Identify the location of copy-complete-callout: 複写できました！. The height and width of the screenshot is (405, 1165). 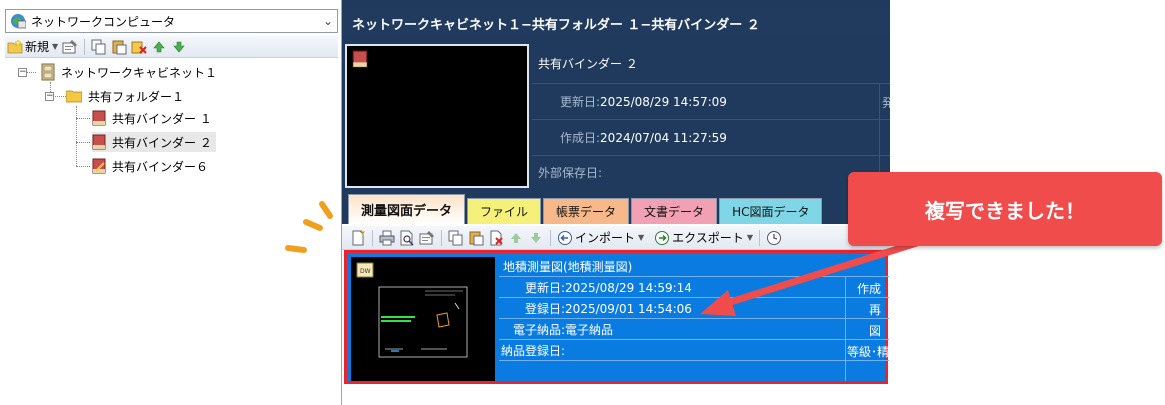
(1005, 209).